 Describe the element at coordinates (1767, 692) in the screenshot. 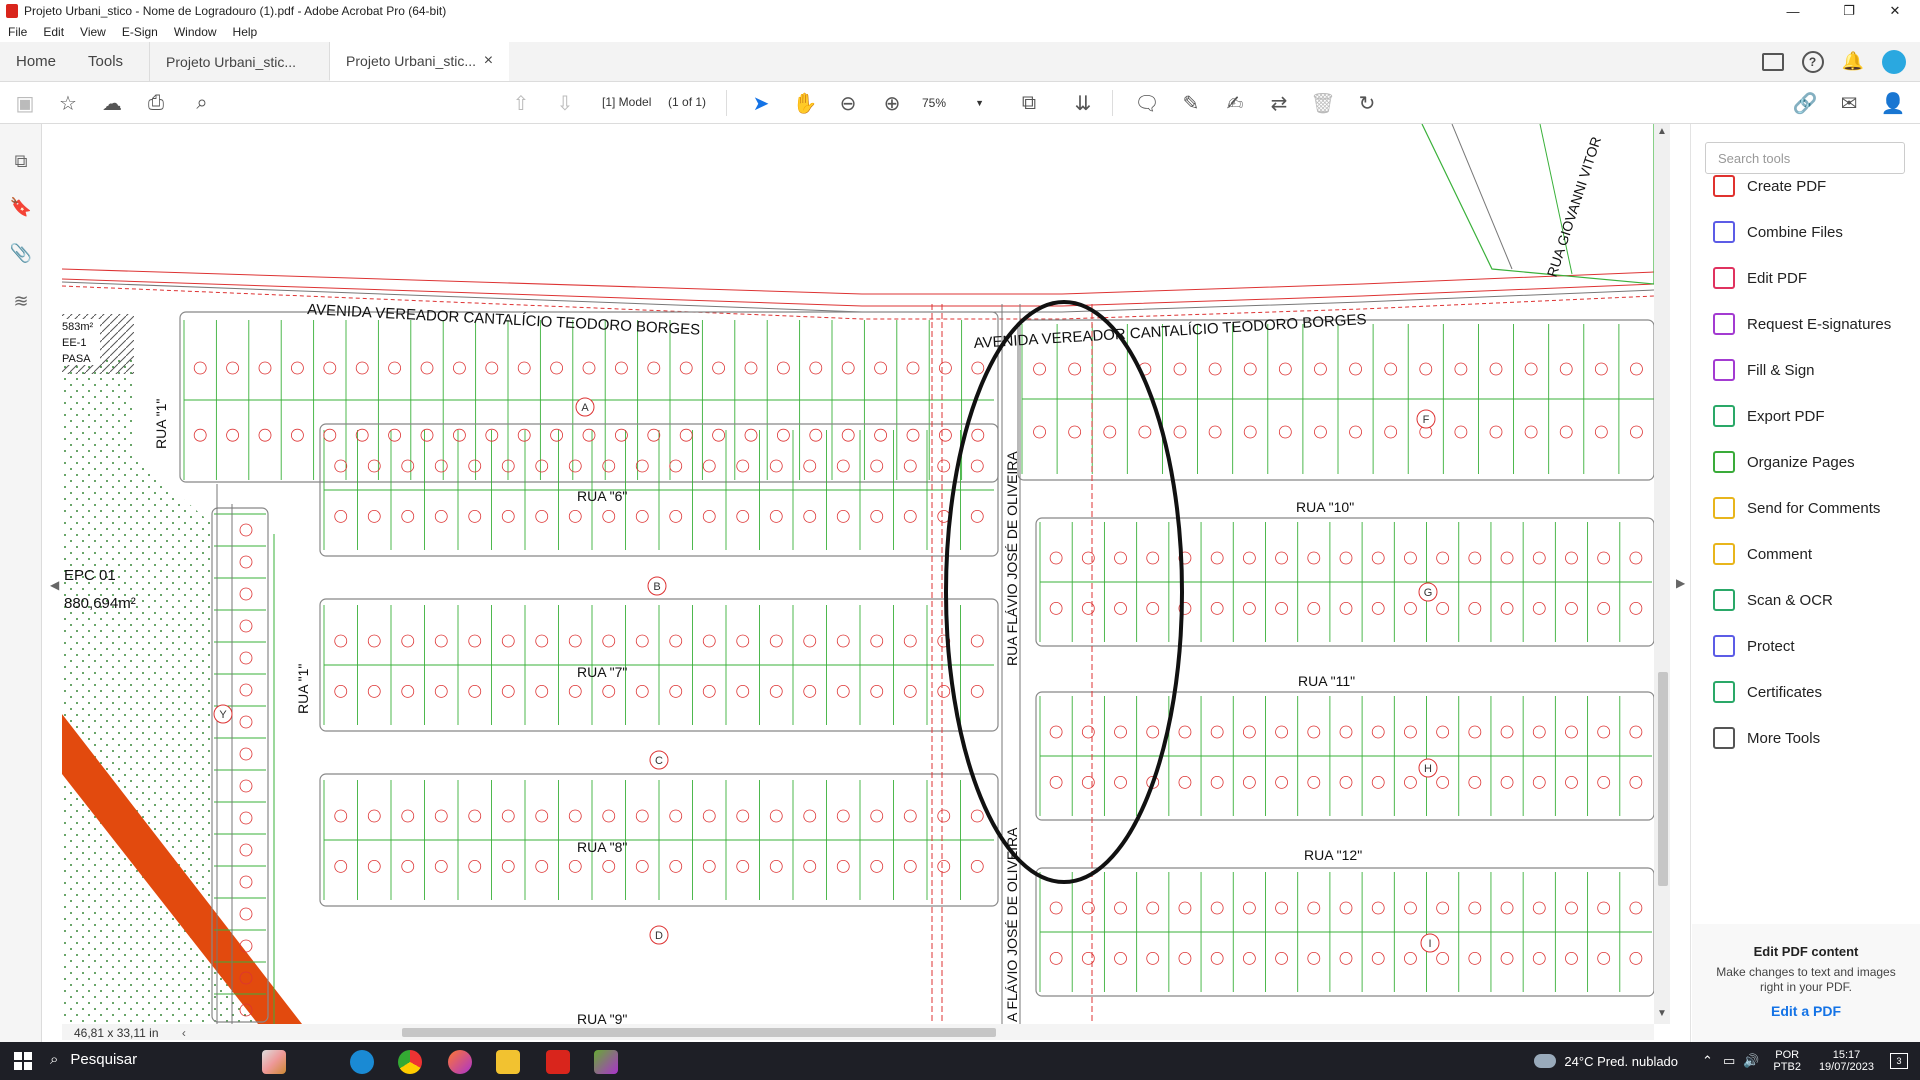

I see `tool-certificates: Certificates` at that location.